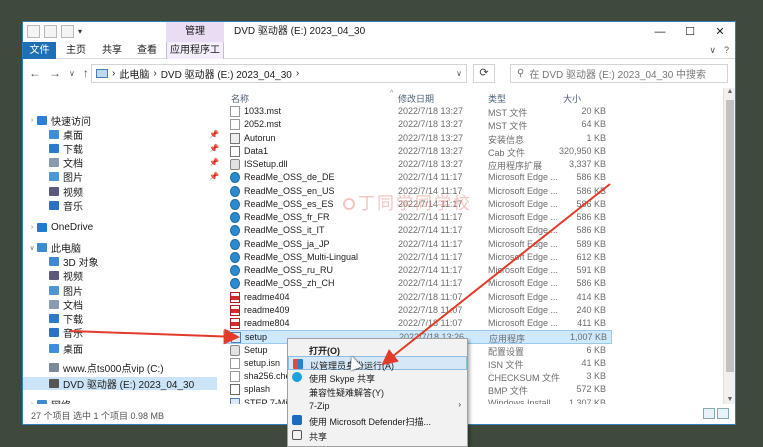  I want to click on file-name: 1033.mst, so click(263, 111).